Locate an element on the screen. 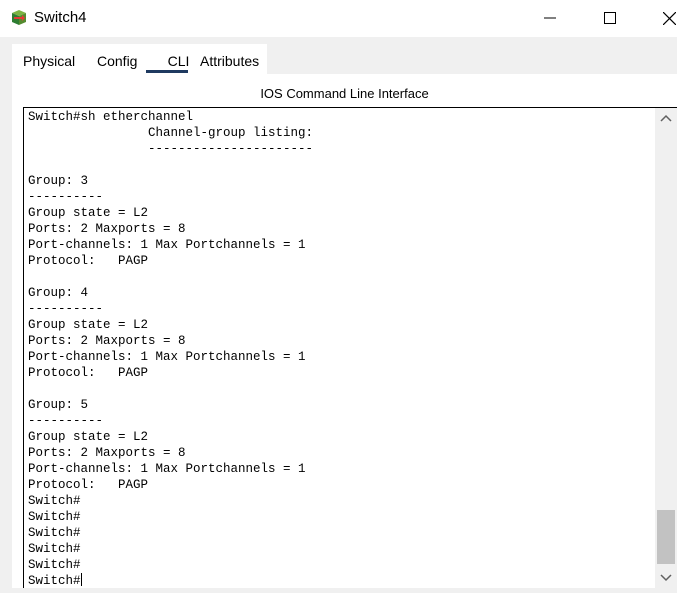  window-title: Switch4 is located at coordinates (60, 17).